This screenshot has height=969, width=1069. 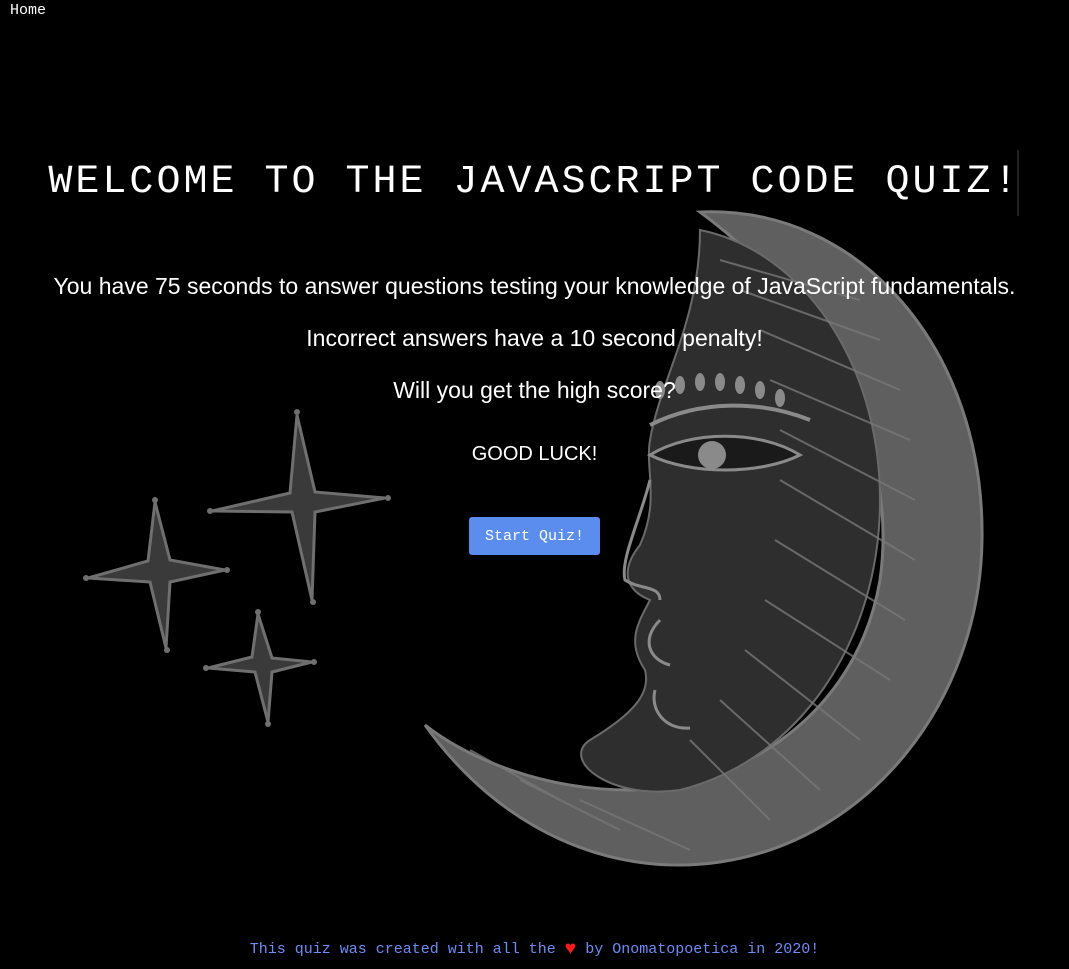 I want to click on start-quiz-button: Start Quiz!, so click(x=534, y=536).